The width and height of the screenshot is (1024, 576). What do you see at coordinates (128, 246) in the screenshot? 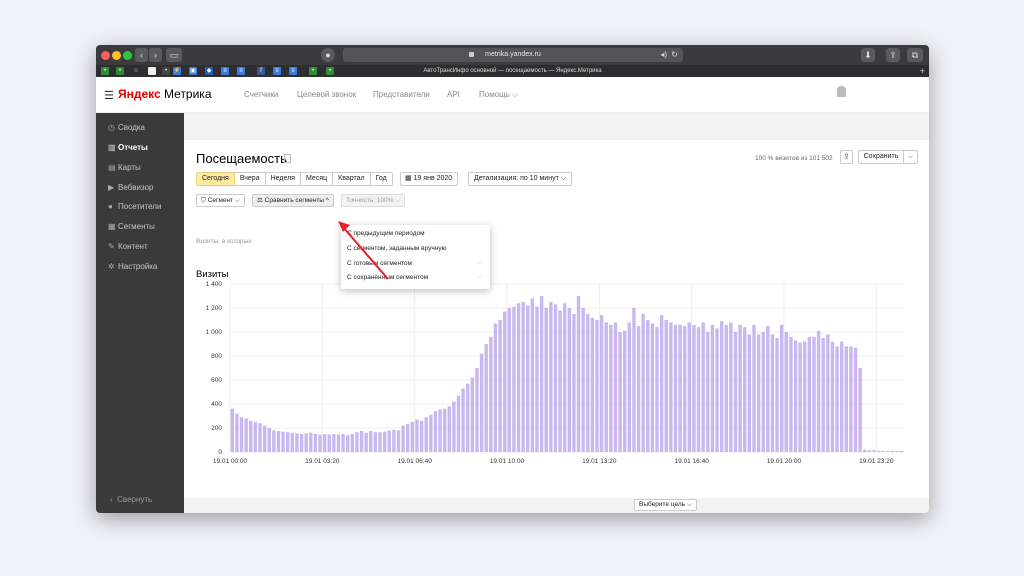
I see `sidebar-item-content: ✎ Контент` at bounding box center [128, 246].